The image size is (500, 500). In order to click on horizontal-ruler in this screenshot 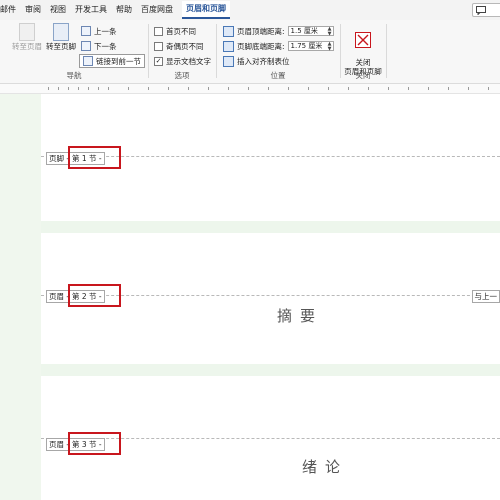, I will do `click(250, 89)`.